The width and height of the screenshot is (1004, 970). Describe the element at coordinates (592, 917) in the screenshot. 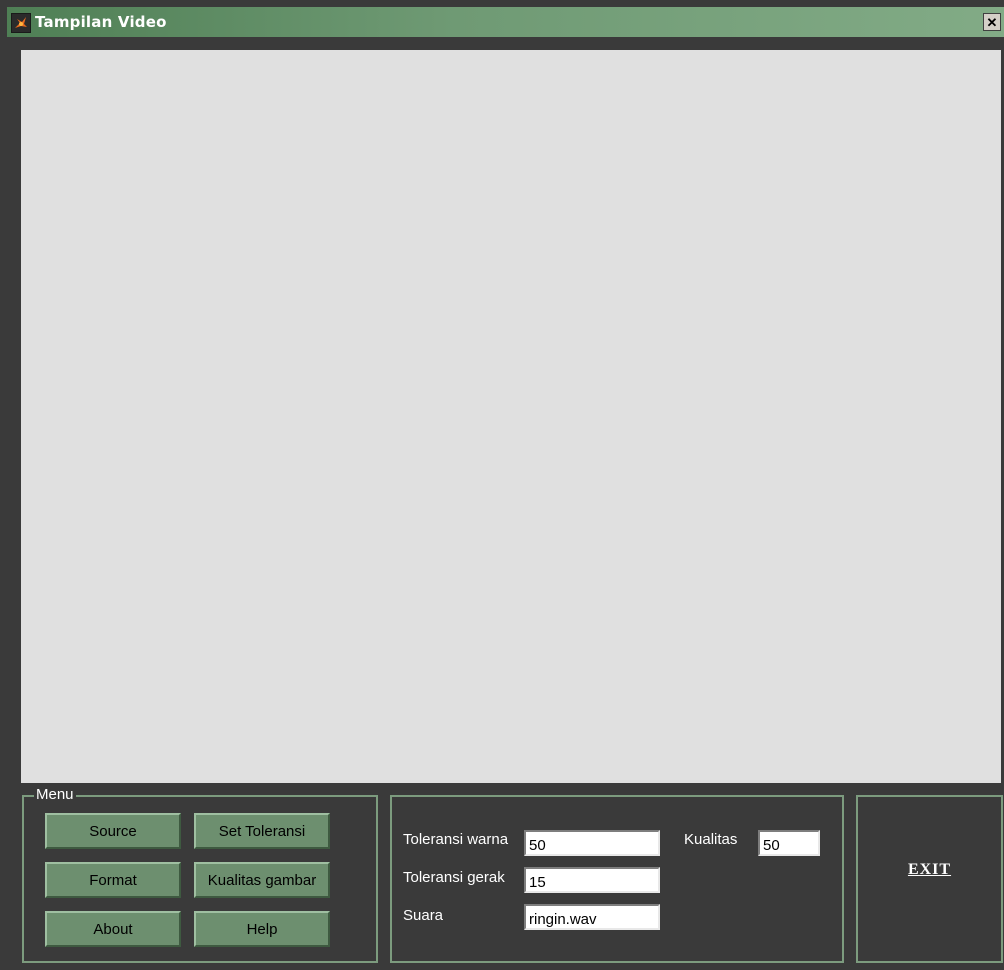

I see `suara-field` at that location.